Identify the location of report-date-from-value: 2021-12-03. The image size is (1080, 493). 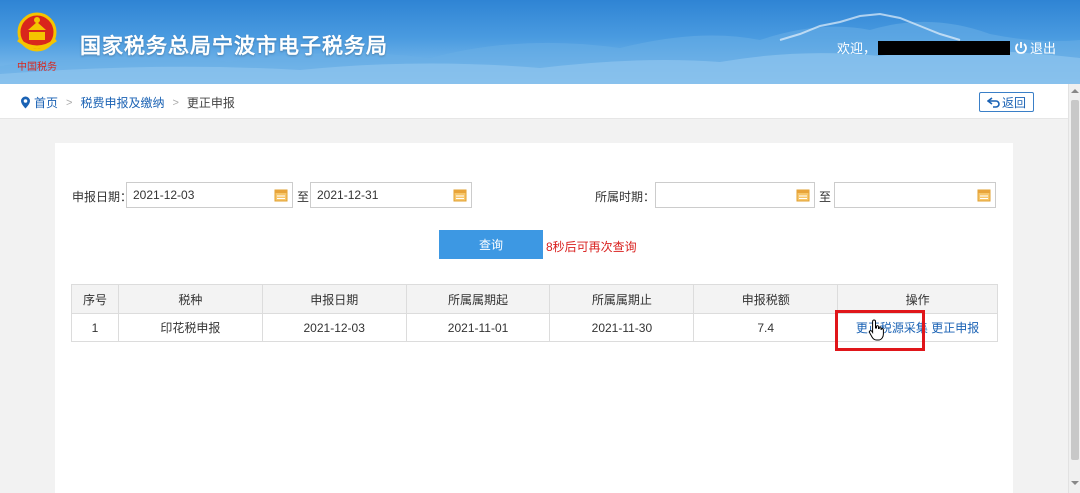
(164, 195).